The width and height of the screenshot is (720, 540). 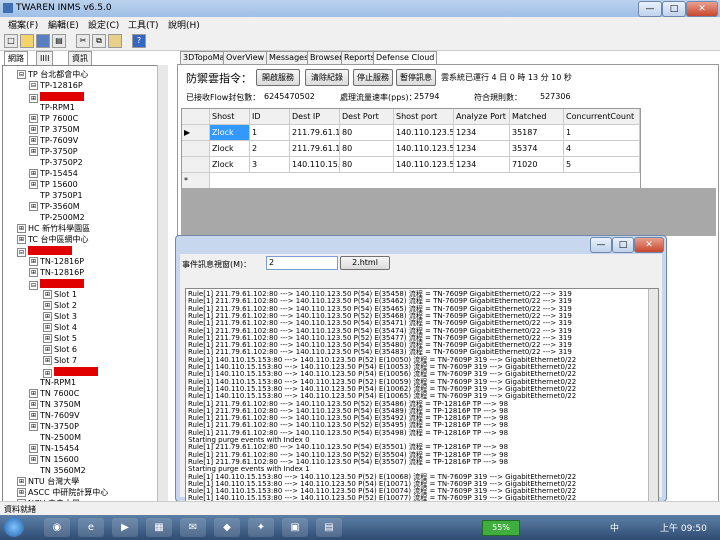 I want to click on grid-cell: 35187, so click(x=537, y=133).